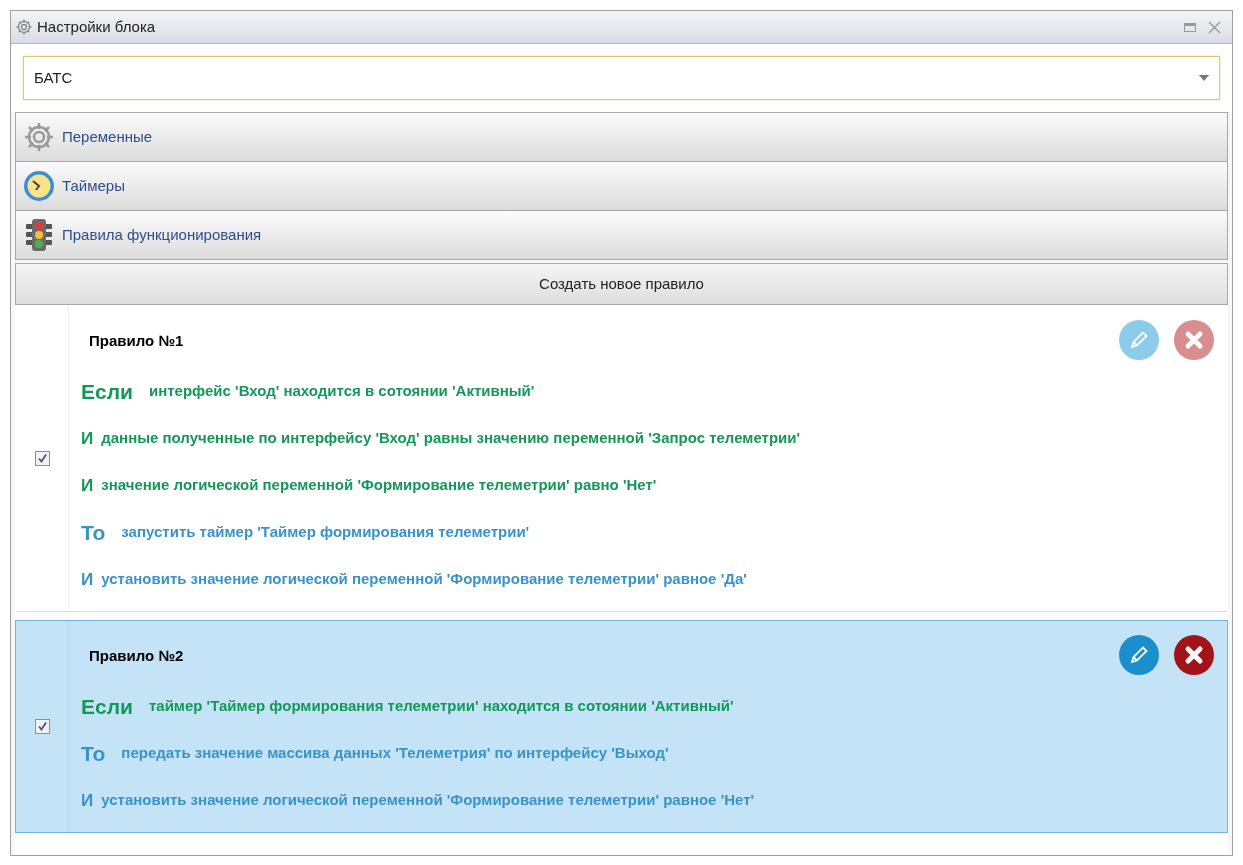 Image resolution: width=1243 pixels, height=865 pixels. I want to click on section-header: Переменные, so click(621, 137).